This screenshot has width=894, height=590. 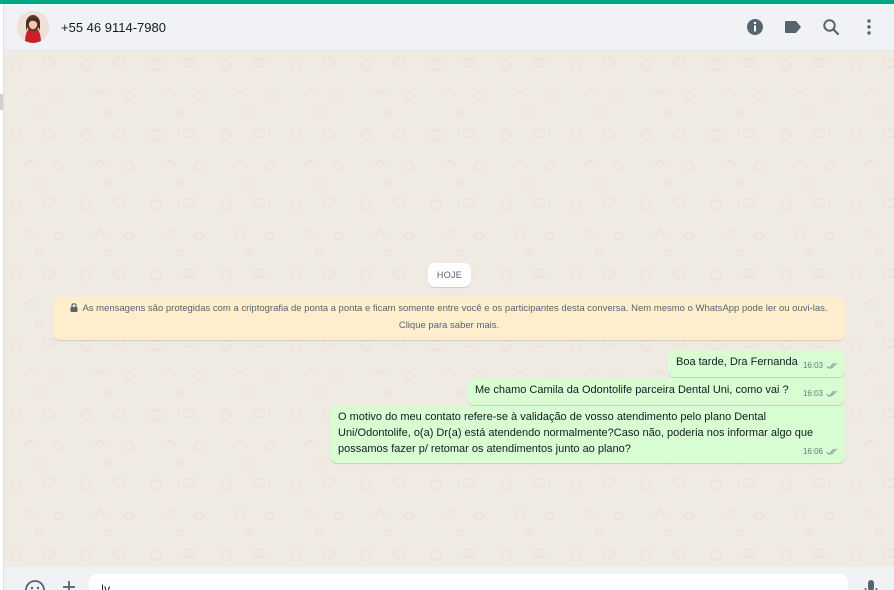 What do you see at coordinates (33, 27) in the screenshot?
I see `avatar` at bounding box center [33, 27].